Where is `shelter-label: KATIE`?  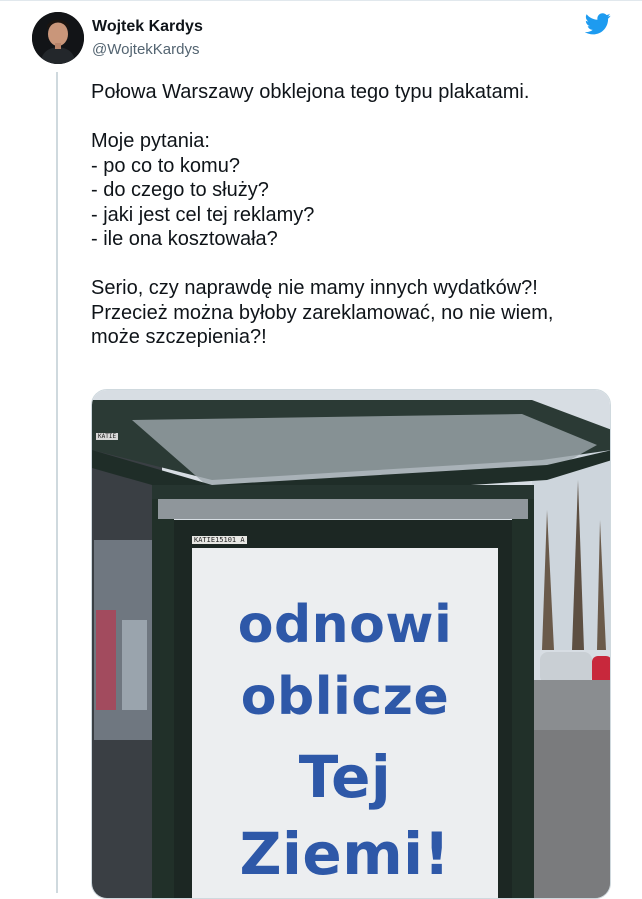
shelter-label: KATIE is located at coordinates (107, 436).